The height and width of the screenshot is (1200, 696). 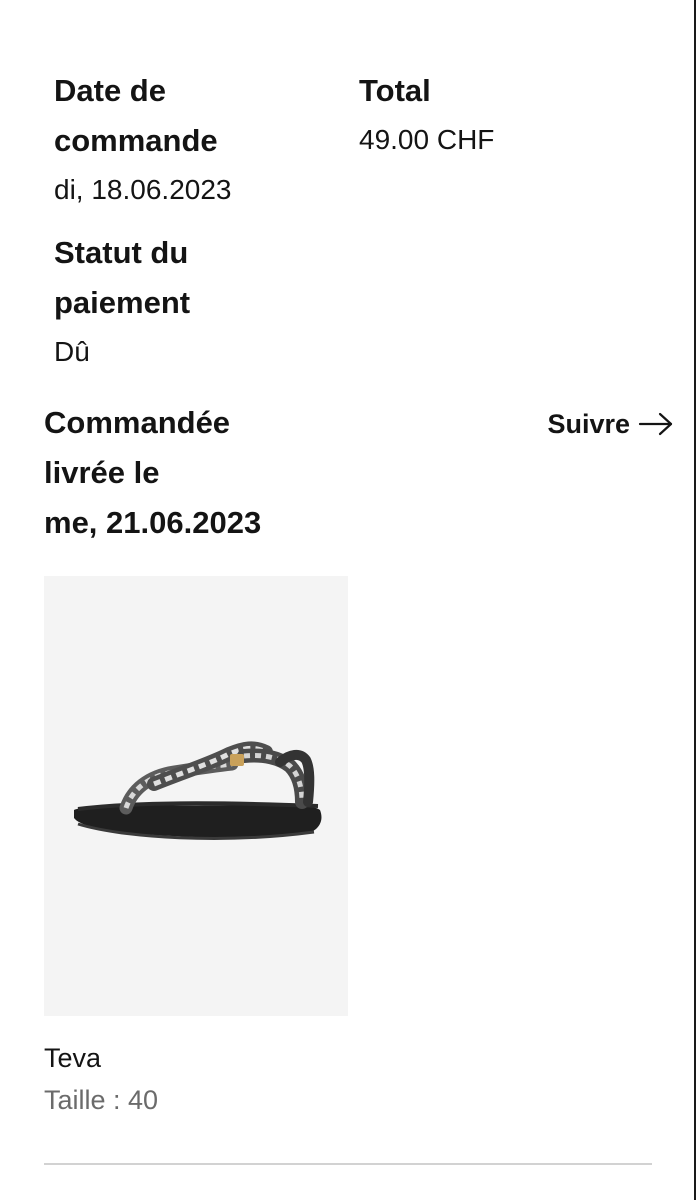 I want to click on payment-status-value: Dû, so click(x=72, y=351).